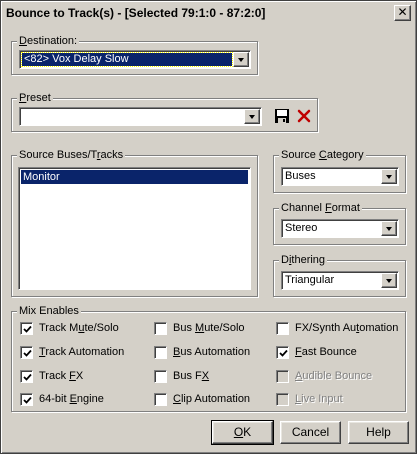  Describe the element at coordinates (334, 376) in the screenshot. I see `checkbox-label: Audible Bounce` at that location.